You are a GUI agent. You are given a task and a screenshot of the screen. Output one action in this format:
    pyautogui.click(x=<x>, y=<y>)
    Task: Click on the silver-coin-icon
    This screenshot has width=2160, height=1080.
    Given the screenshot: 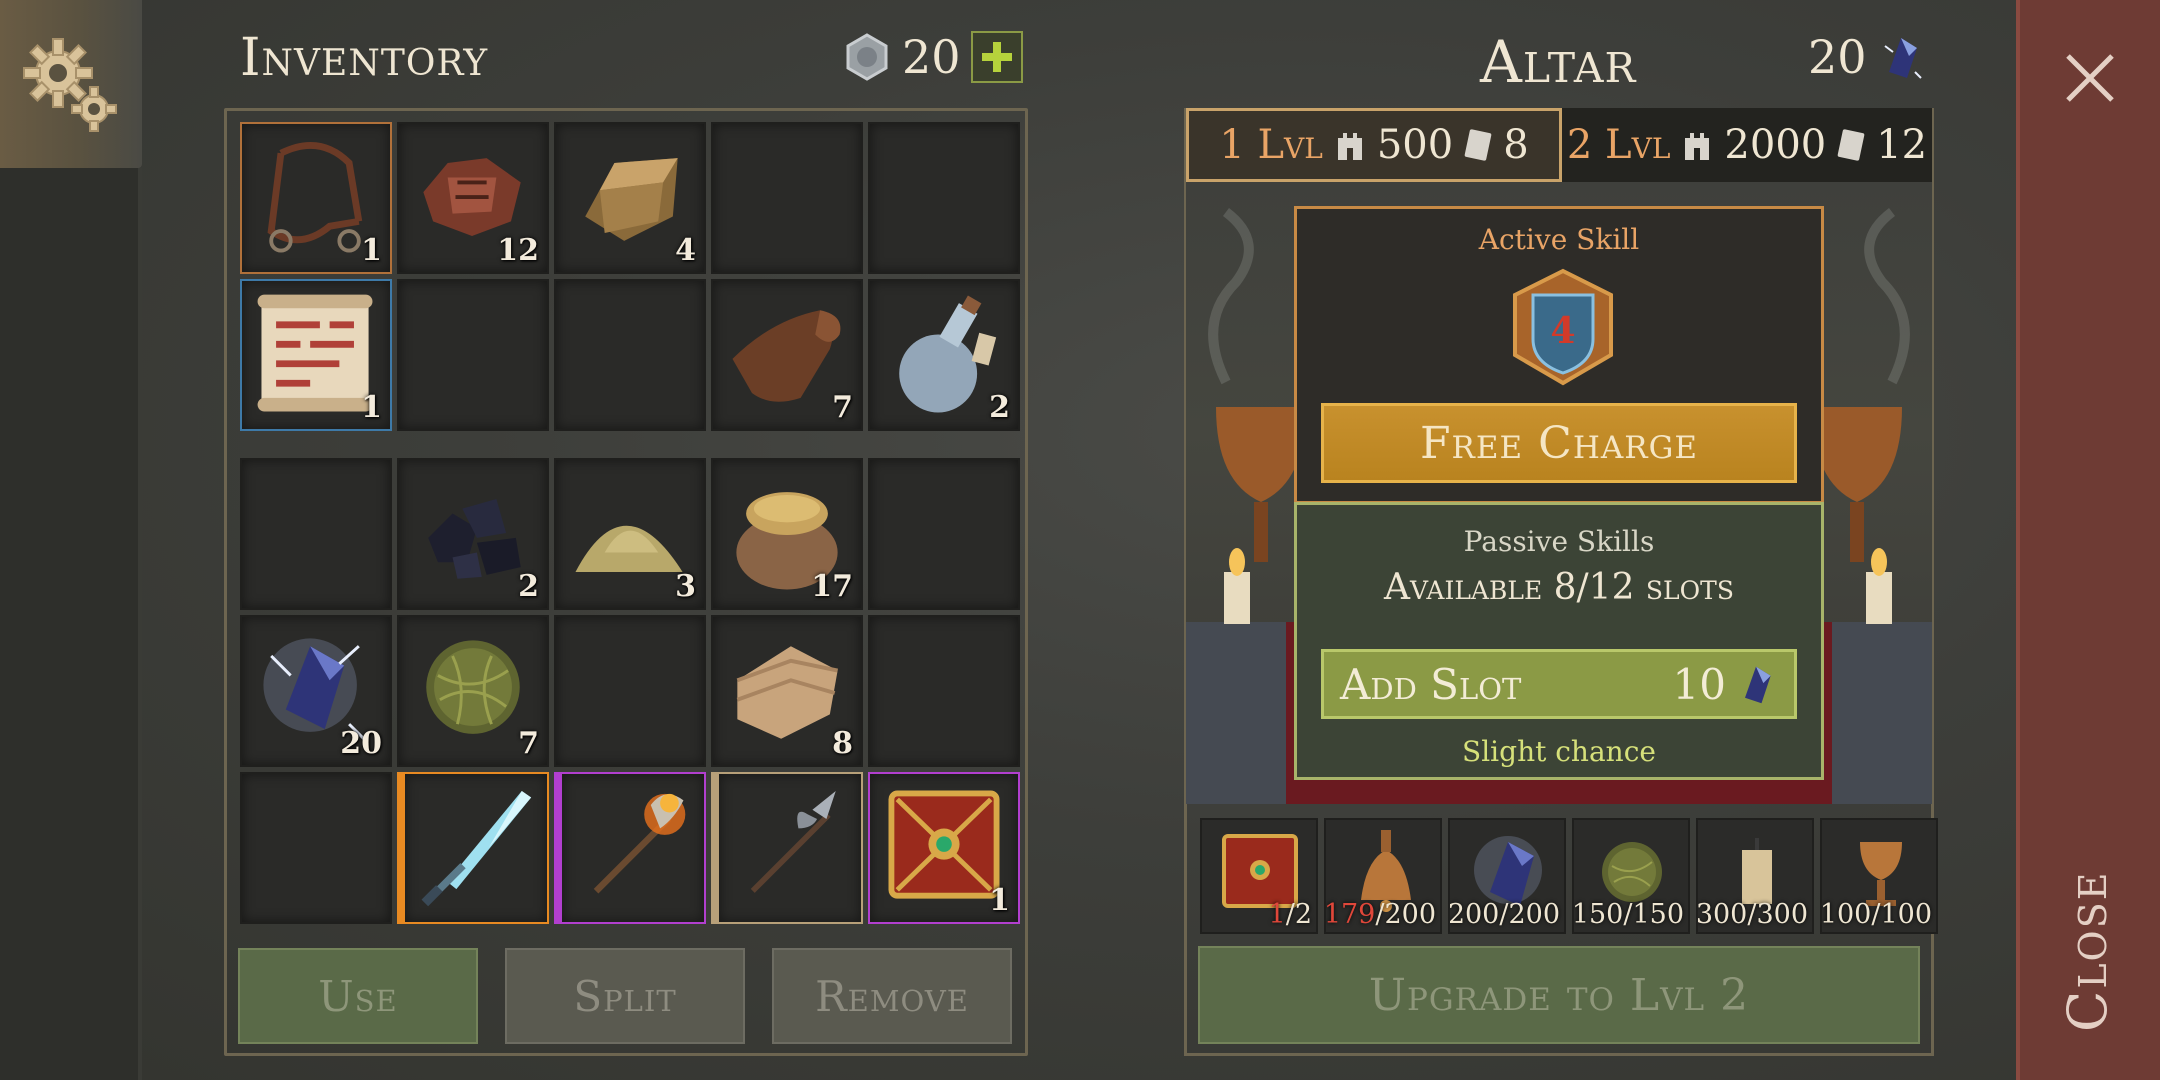 What is the action you would take?
    pyautogui.click(x=867, y=57)
    